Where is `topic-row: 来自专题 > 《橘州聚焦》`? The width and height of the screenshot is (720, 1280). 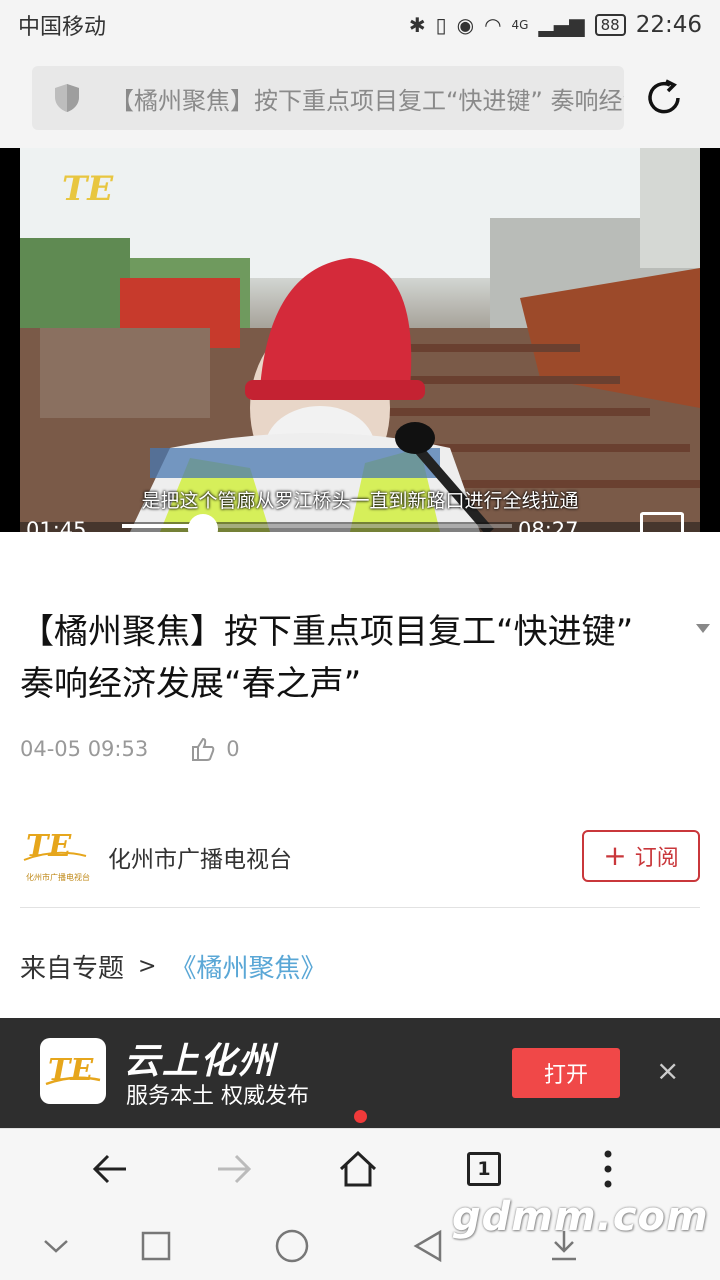
topic-row: 来自专题 > 《橘州聚焦》 is located at coordinates (173, 966).